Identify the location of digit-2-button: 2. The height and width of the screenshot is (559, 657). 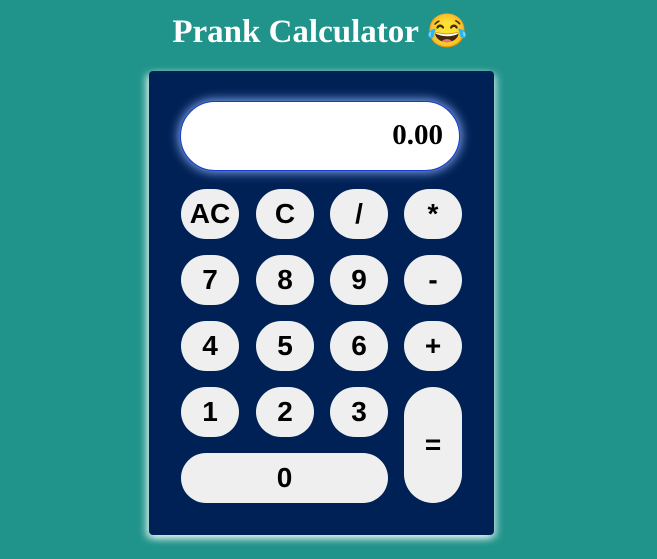
(285, 412).